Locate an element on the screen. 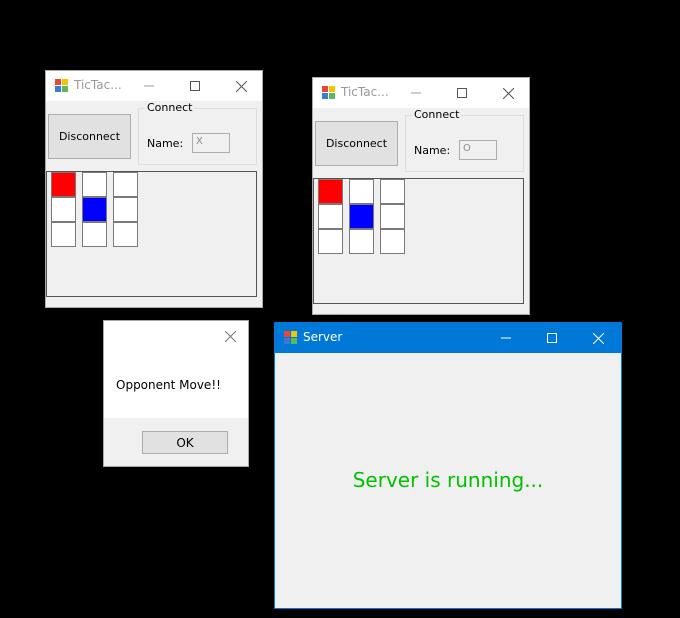  connect-group: Connect Name: X is located at coordinates (197, 133).